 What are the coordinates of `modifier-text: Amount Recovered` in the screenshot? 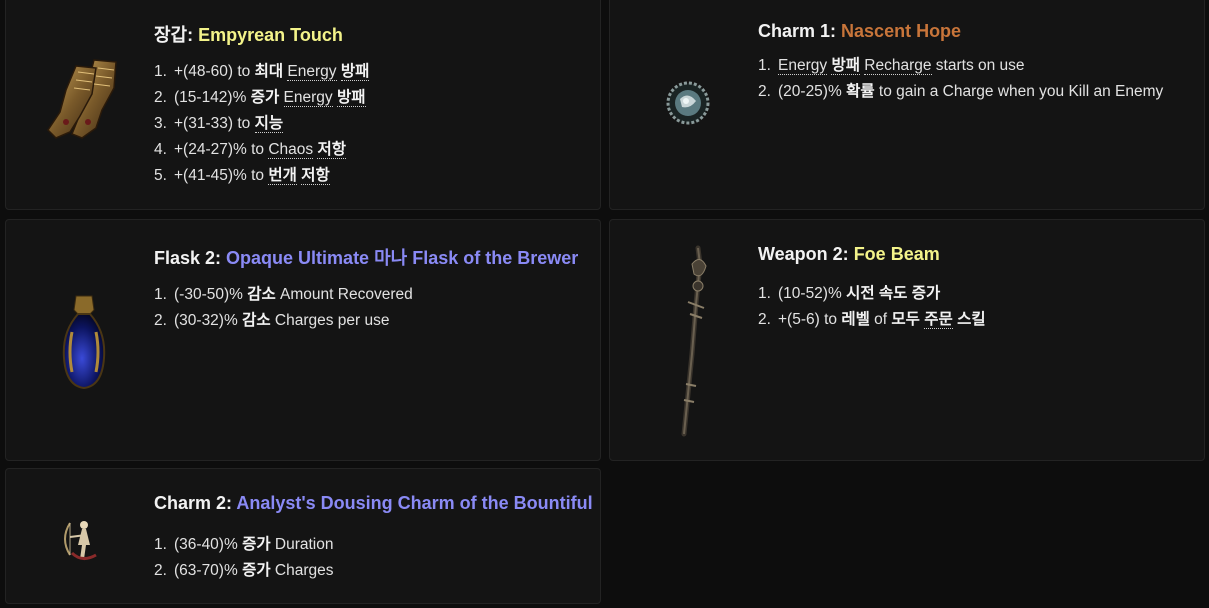 It's located at (344, 294).